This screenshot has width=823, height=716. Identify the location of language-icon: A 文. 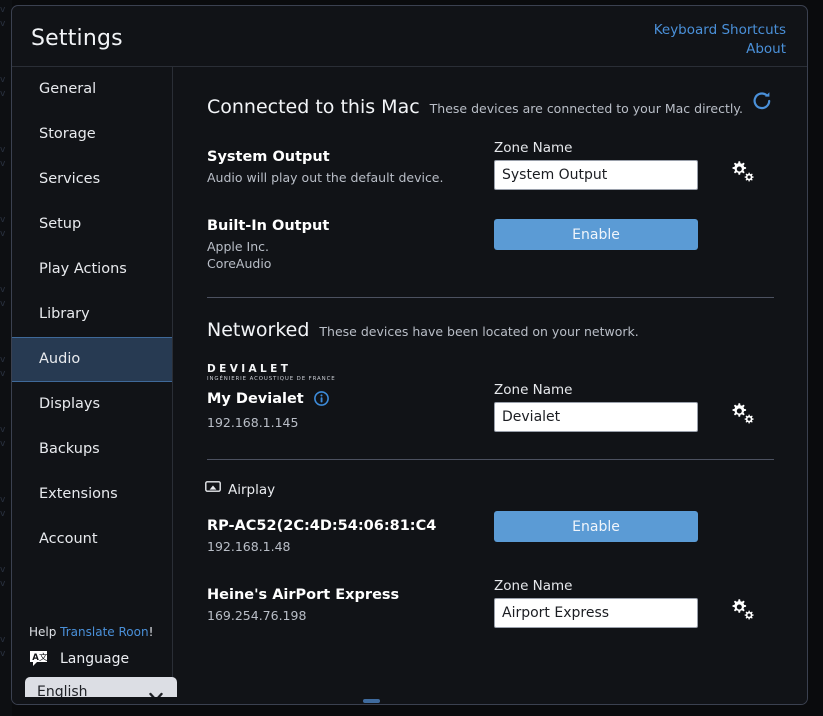
(40, 659).